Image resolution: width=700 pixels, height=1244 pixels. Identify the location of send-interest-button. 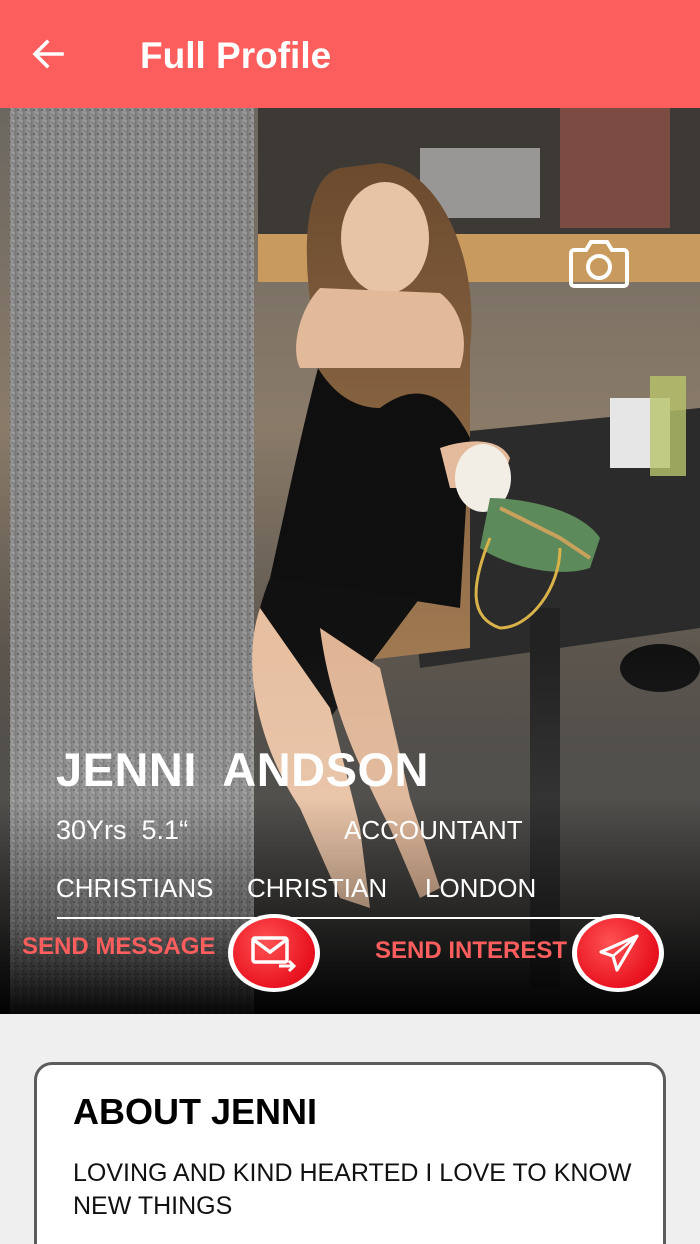
(618, 953).